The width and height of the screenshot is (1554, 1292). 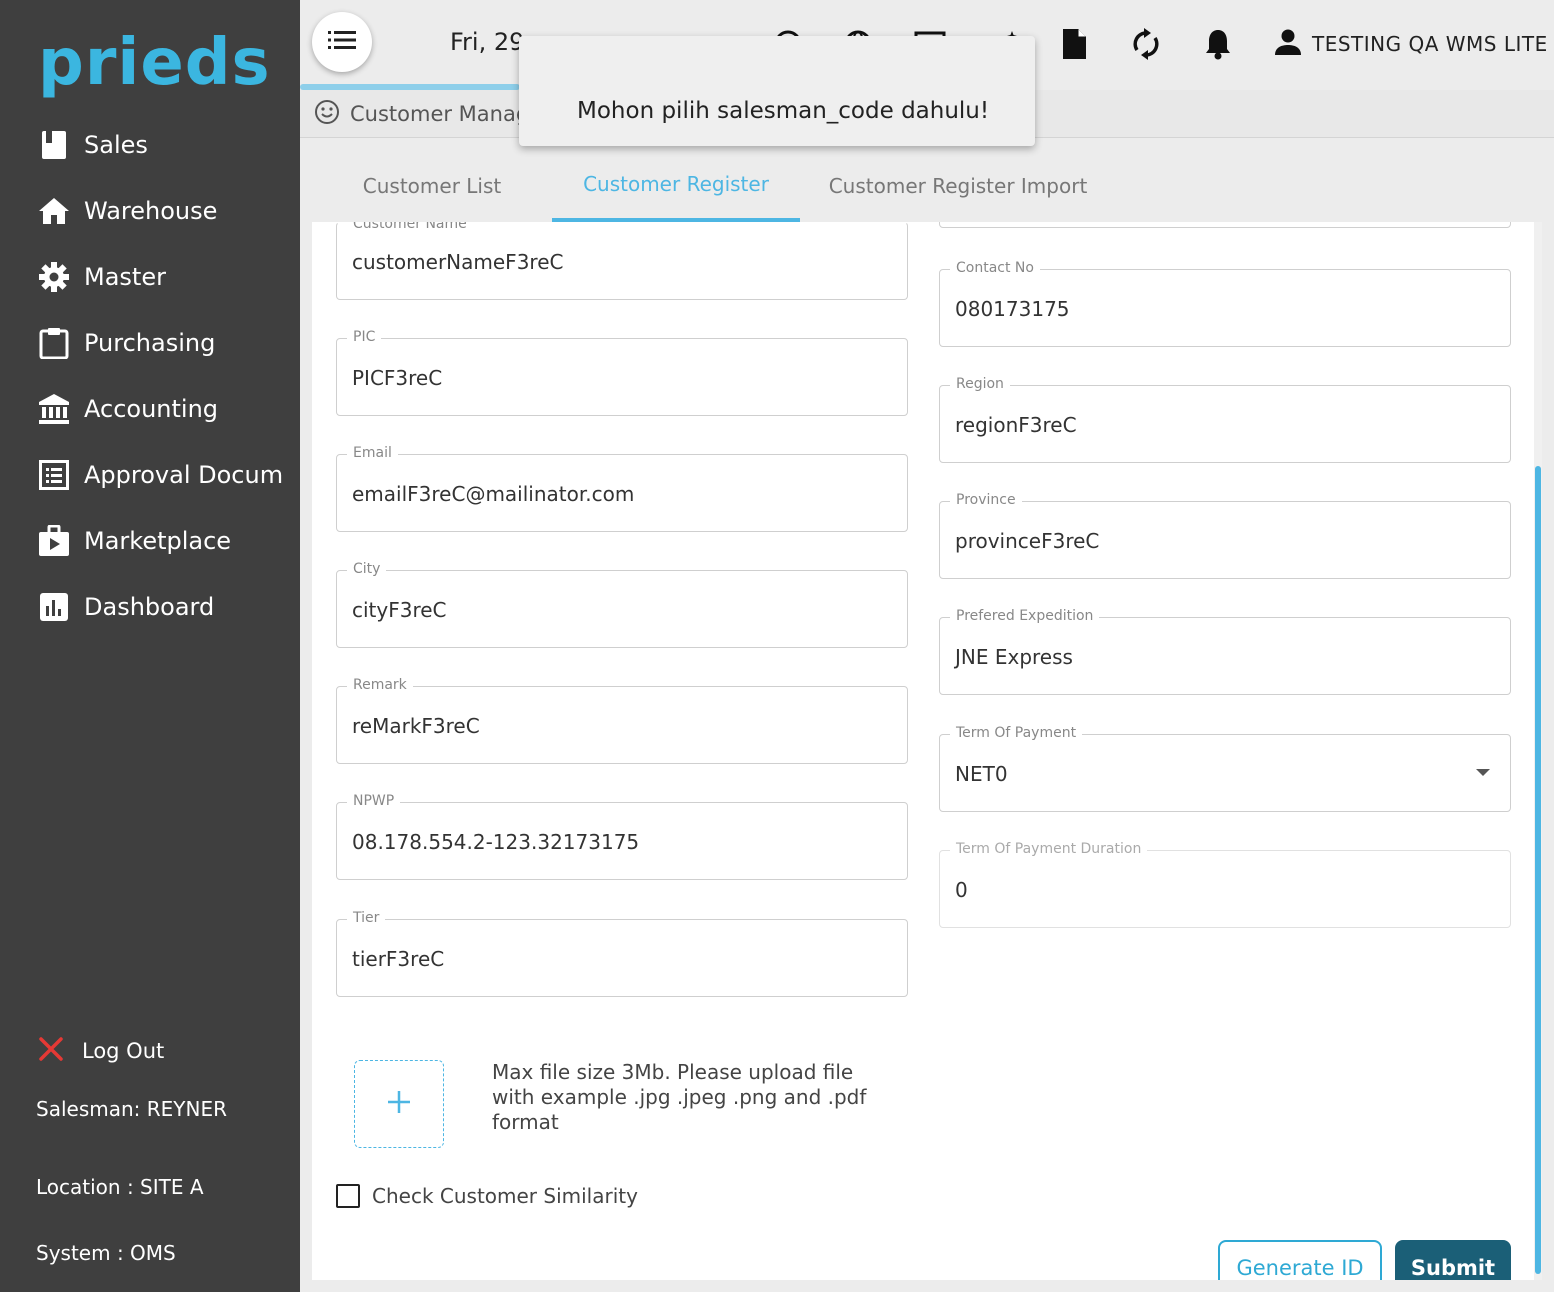 I want to click on field-value: 08.178.554.2-123.32173175, so click(x=496, y=842).